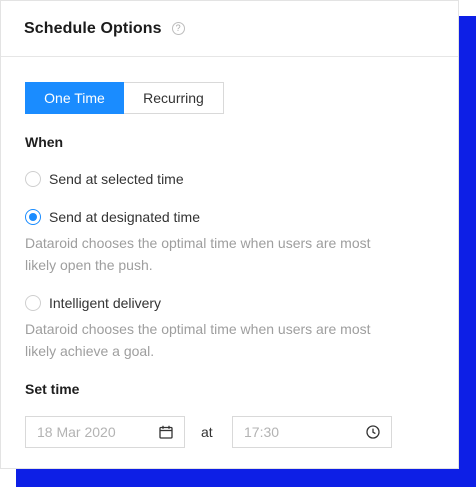 This screenshot has width=476, height=487. I want to click on at-label: at, so click(207, 432).